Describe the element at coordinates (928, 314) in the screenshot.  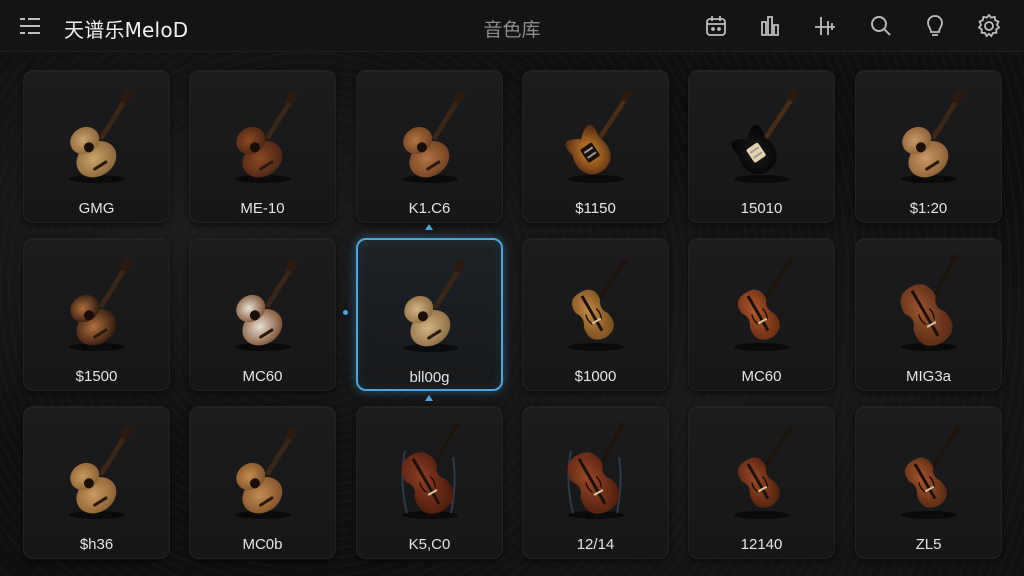
I see `instrument-tile: MIG3a` at that location.